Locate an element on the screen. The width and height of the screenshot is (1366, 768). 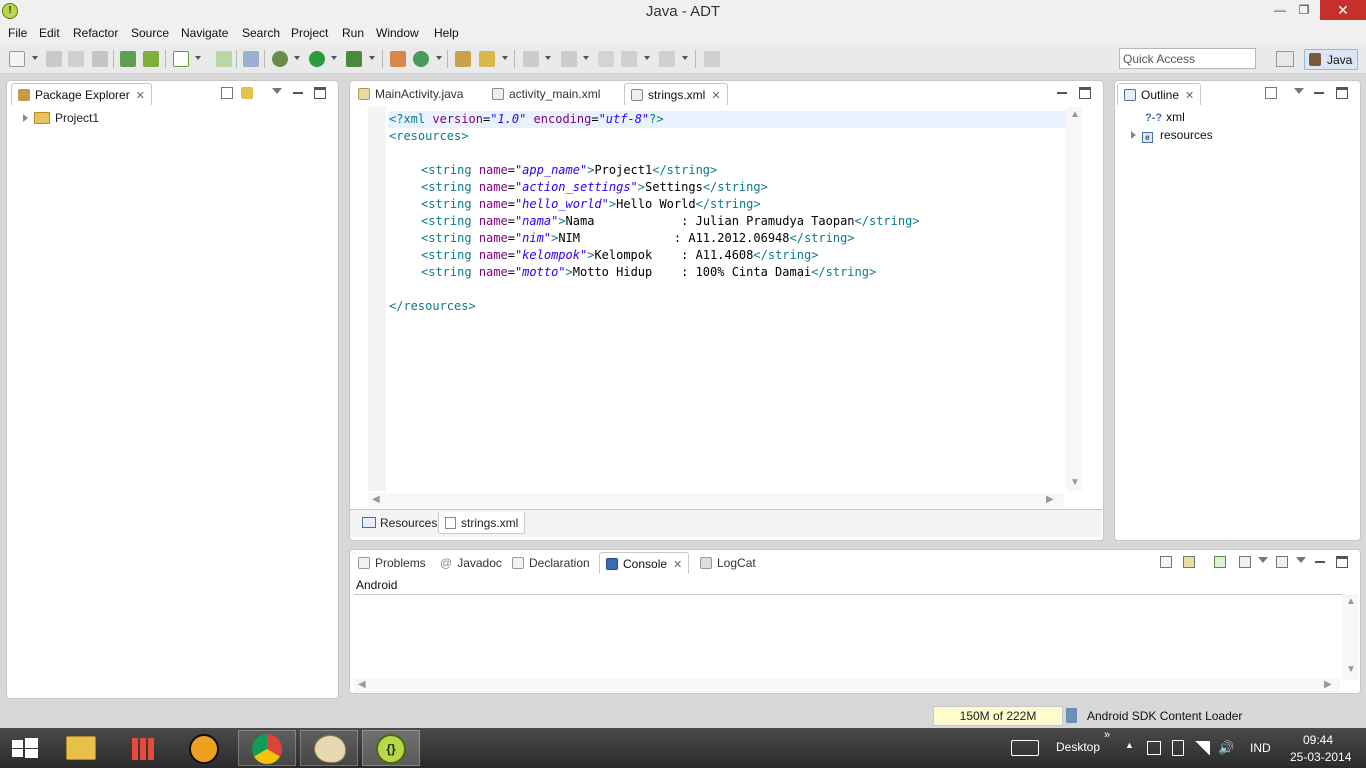
next-annotation-dropdown-icon is located at coordinates (548, 58).